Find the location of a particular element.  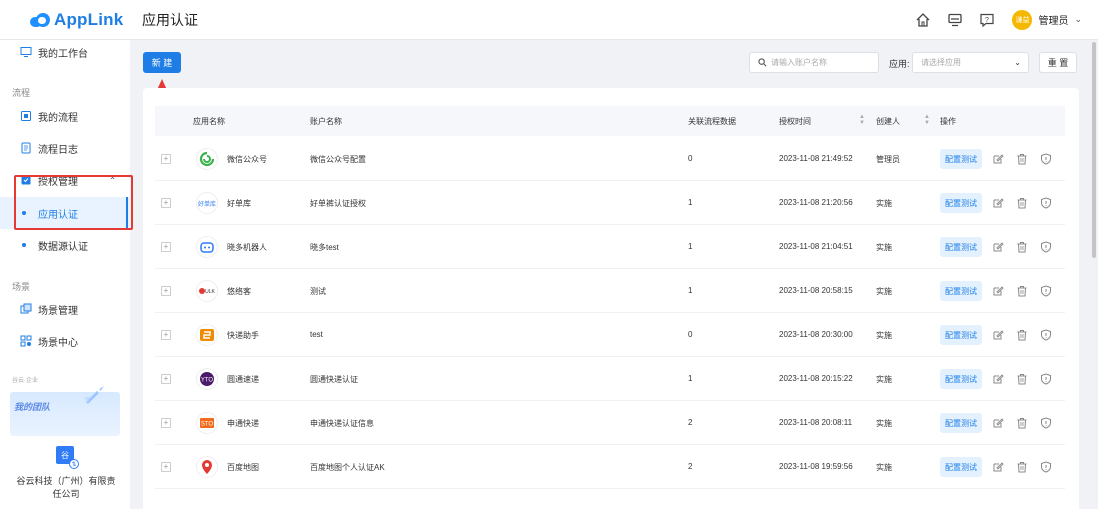

cell-app-name: 晓多机器人 is located at coordinates (247, 247).